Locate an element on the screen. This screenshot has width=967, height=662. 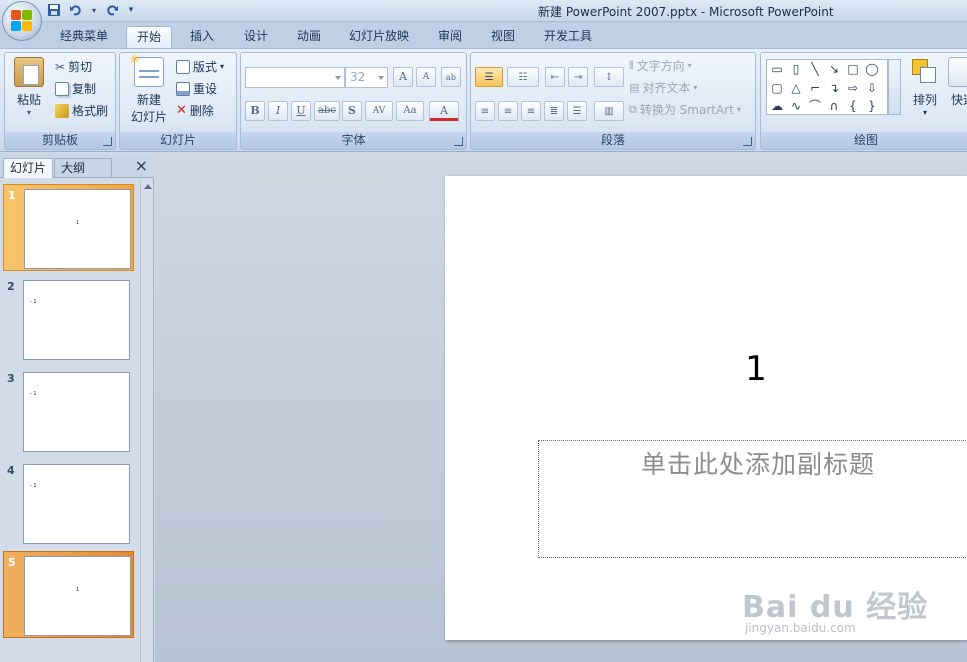
slide-thumbnail-4: 4 - 1 is located at coordinates (68, 503).